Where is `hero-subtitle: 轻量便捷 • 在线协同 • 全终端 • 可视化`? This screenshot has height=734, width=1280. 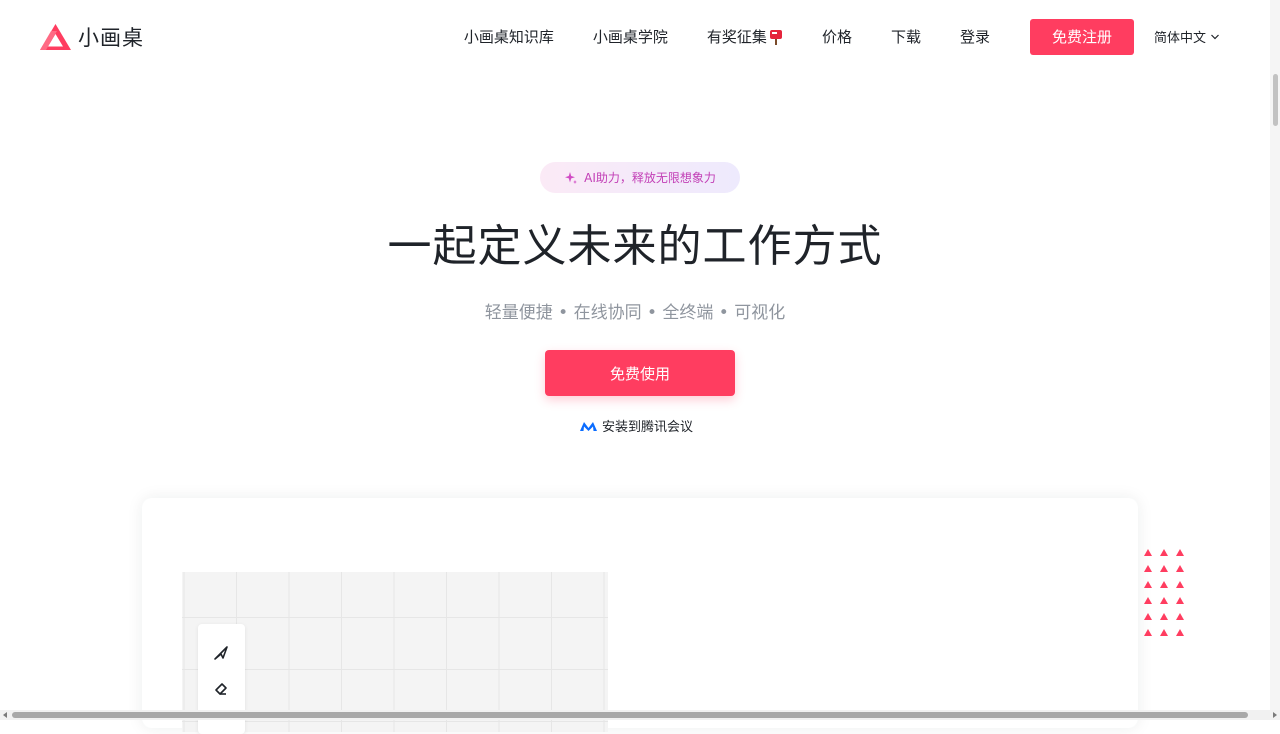
hero-subtitle: 轻量便捷 • 在线协同 • 全终端 • 可视化 is located at coordinates (635, 313).